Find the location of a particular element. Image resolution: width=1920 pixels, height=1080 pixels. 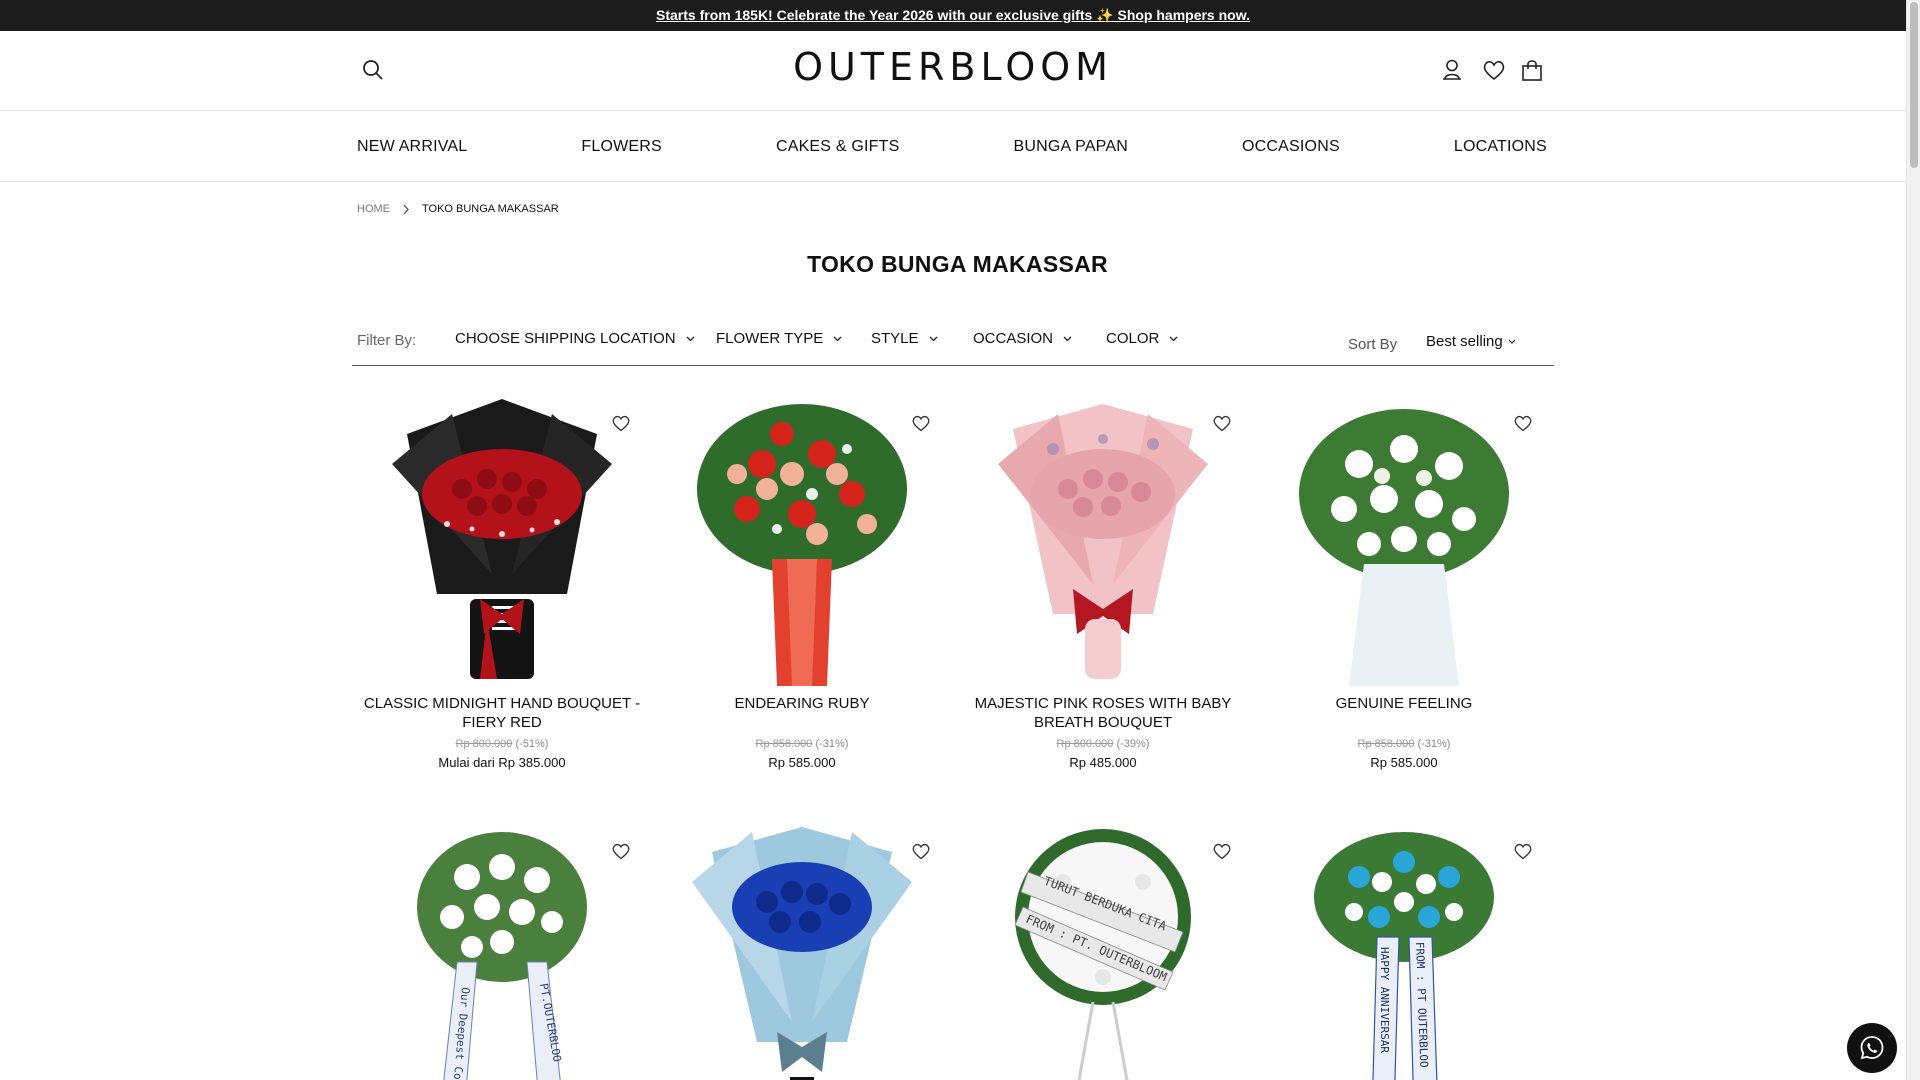

whatsapp-chat-button is located at coordinates (1872, 1048).